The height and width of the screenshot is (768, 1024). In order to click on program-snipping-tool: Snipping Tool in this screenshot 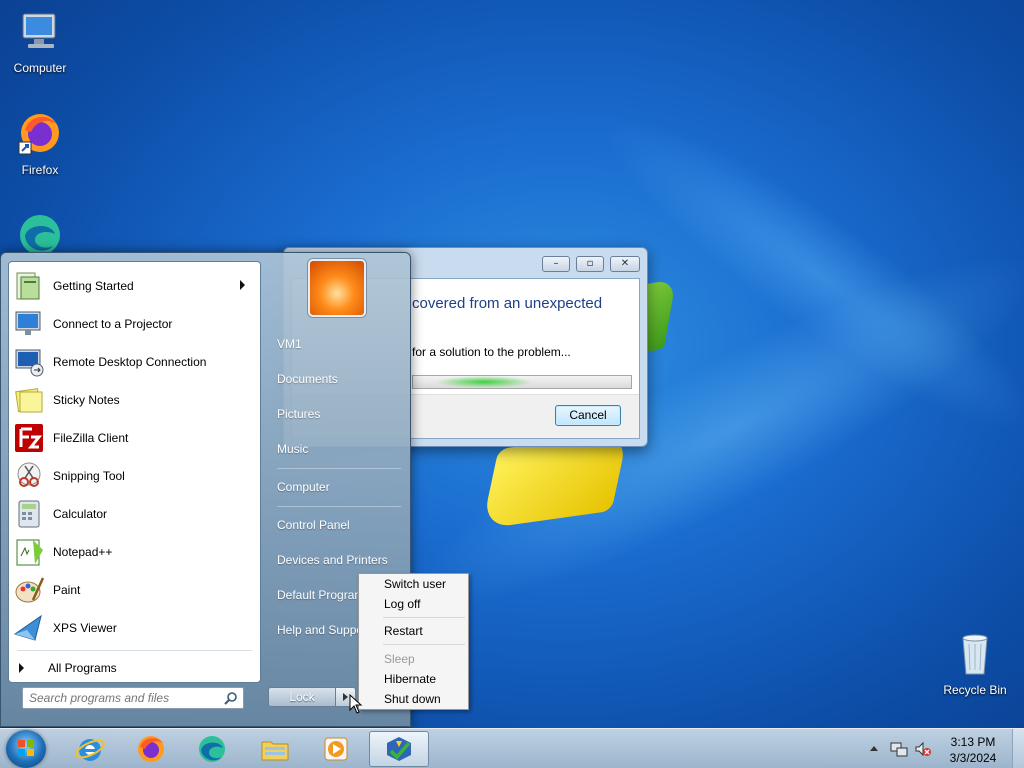, I will do `click(135, 476)`.